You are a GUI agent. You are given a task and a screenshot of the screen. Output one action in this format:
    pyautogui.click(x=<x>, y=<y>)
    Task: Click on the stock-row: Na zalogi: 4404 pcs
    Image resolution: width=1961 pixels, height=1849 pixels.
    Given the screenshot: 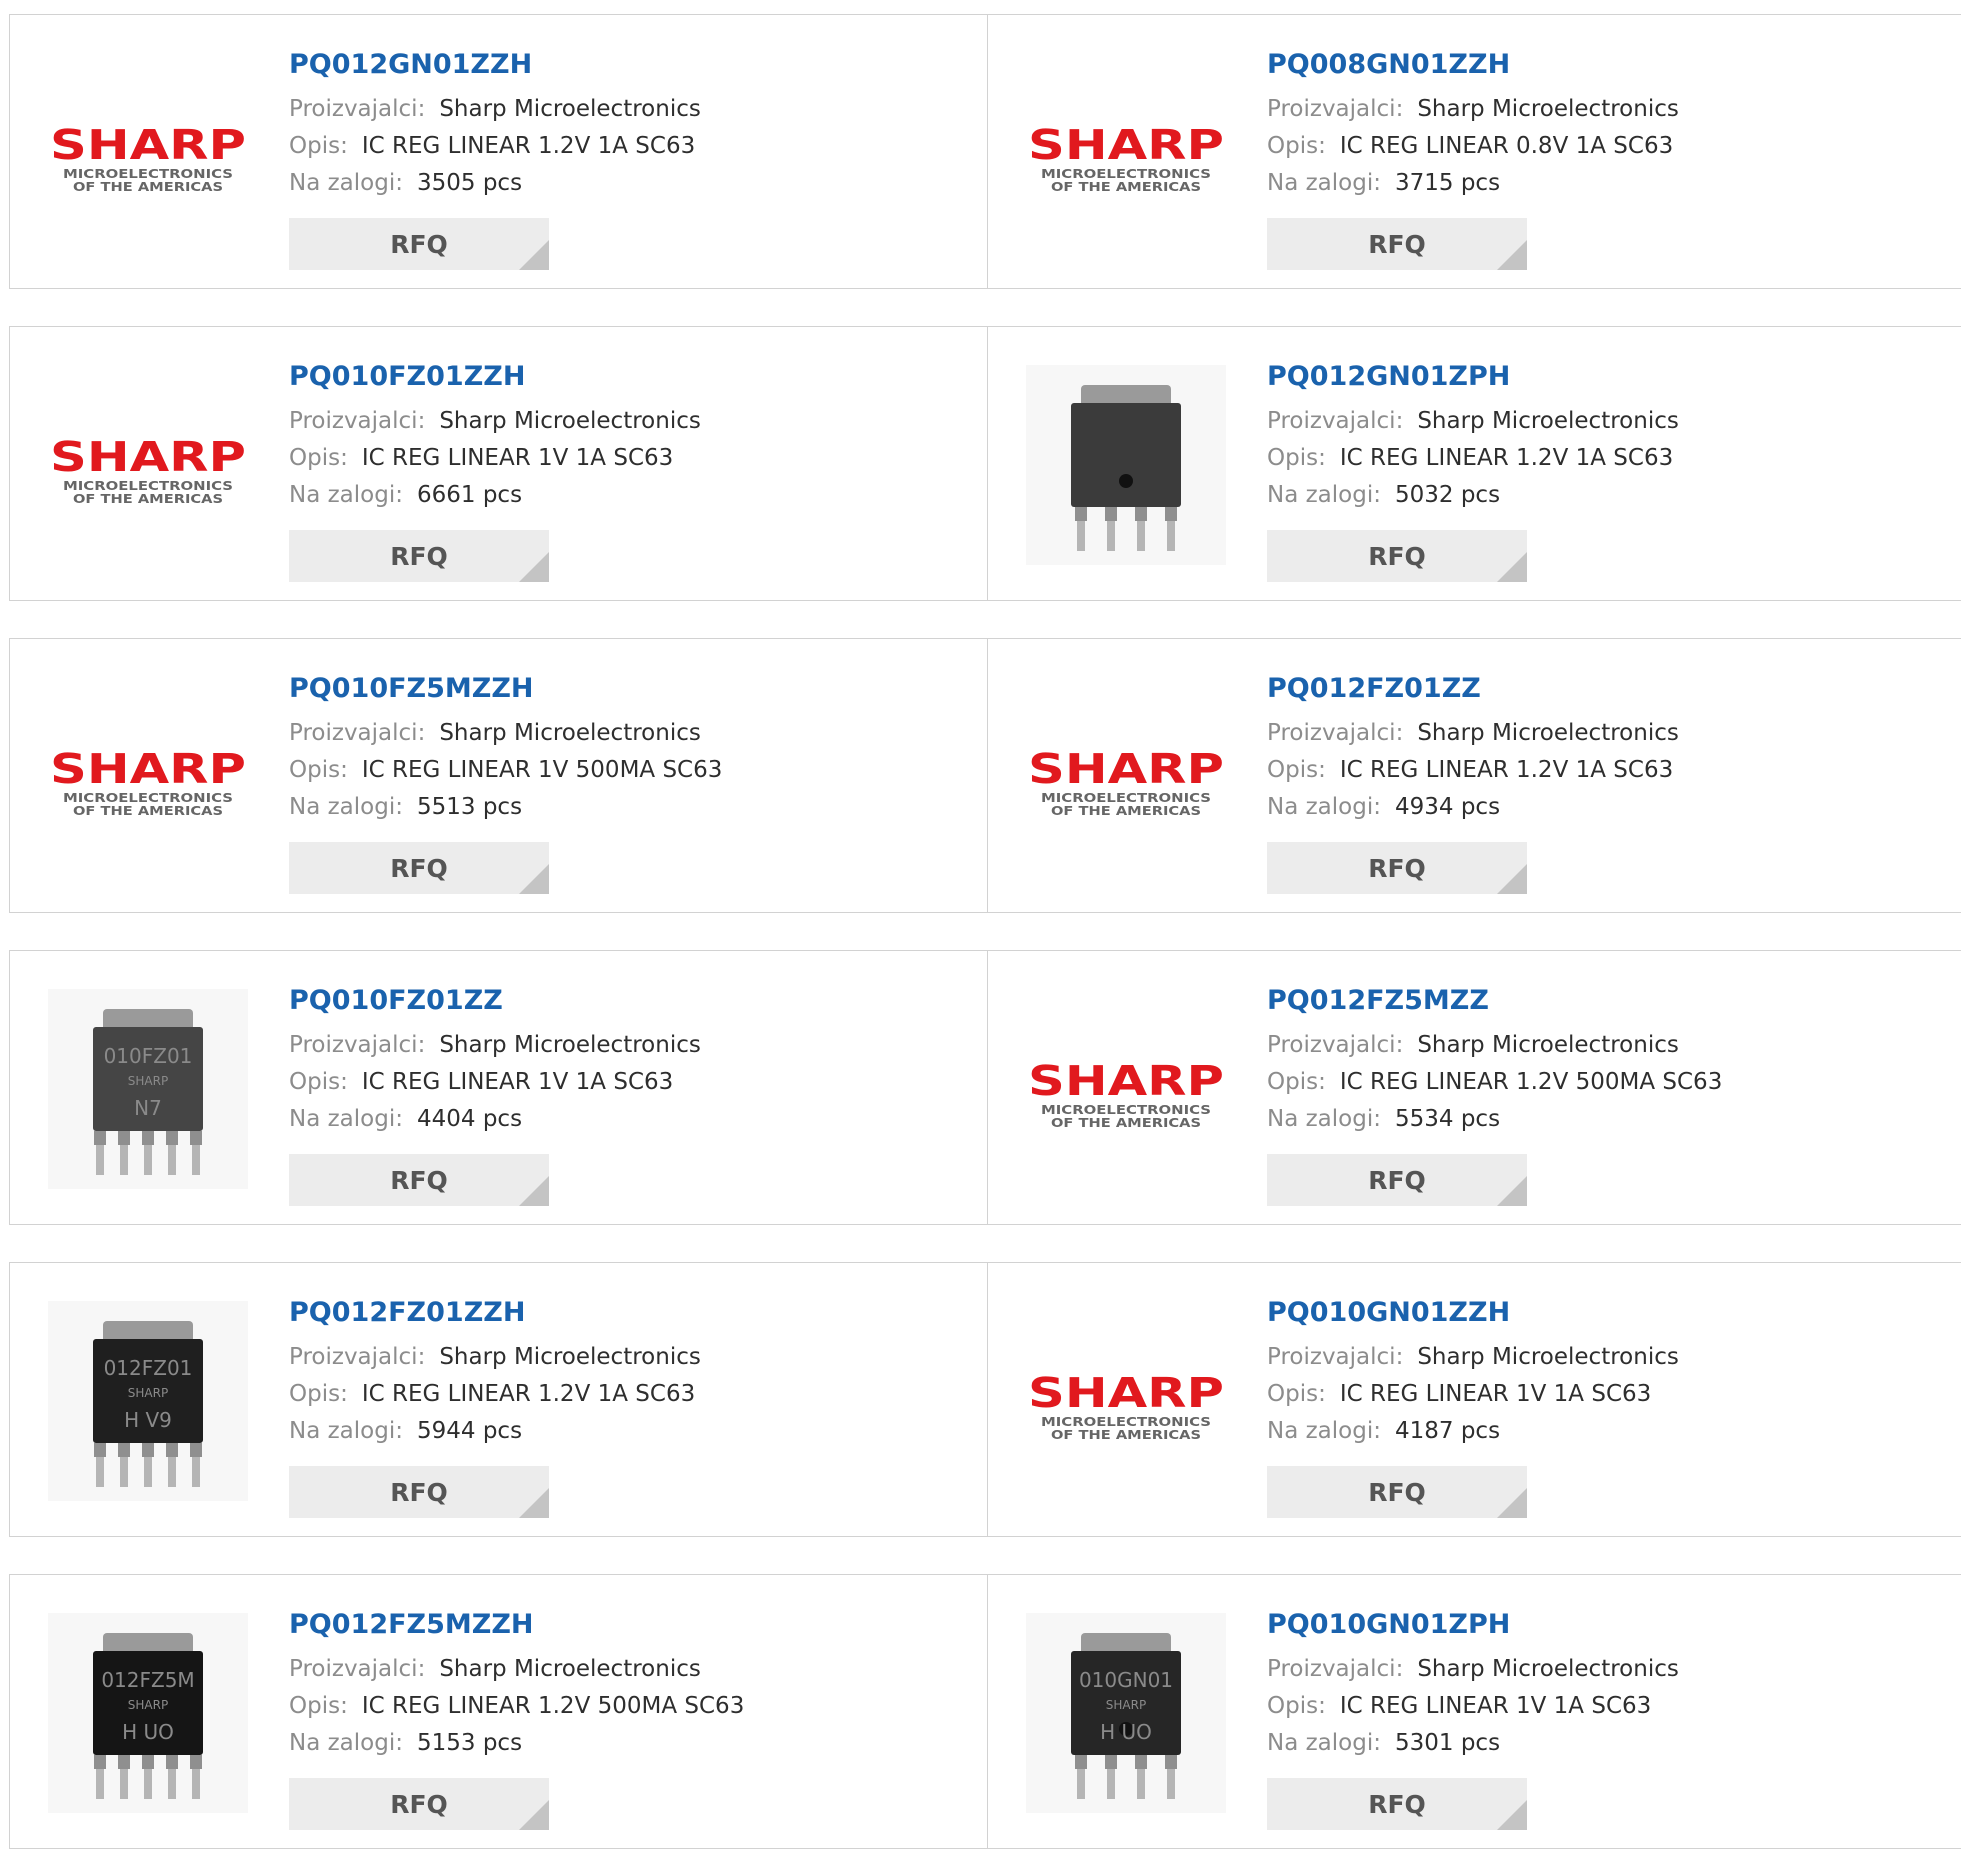 What is the action you would take?
    pyautogui.click(x=495, y=1119)
    